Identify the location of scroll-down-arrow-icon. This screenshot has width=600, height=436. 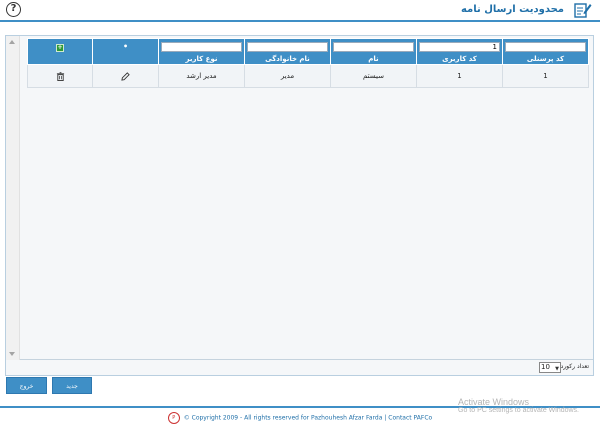
(12, 354).